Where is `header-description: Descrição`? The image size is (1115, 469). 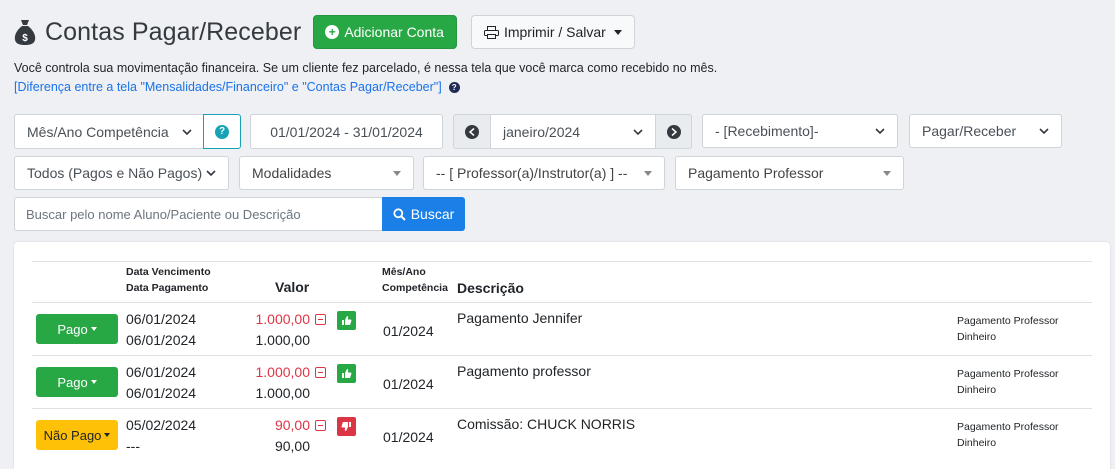
header-description: Descrição is located at coordinates (490, 288).